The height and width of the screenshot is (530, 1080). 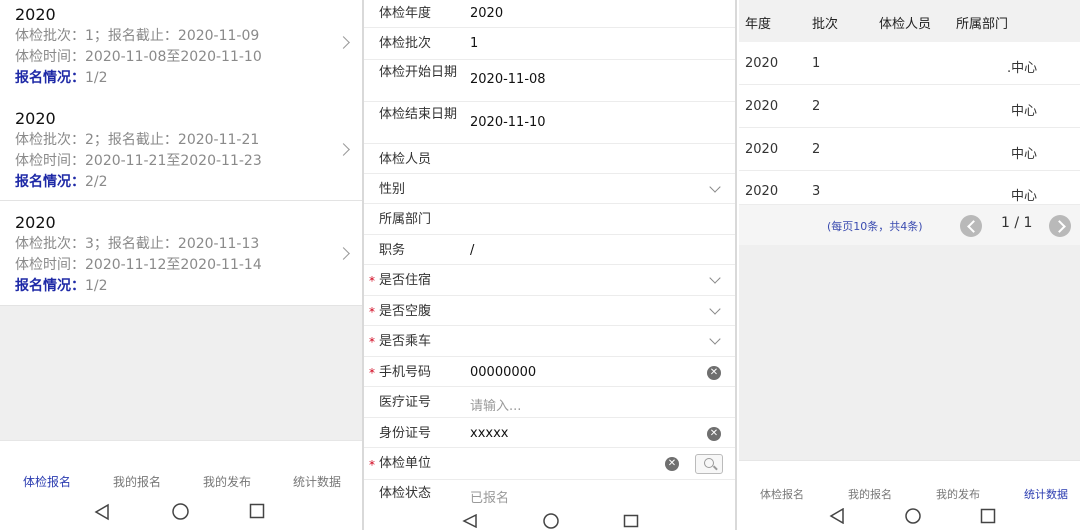 What do you see at coordinates (138, 265) in the screenshot?
I see `card-time-line: 体检时间：2020-11-12至2020-11-14` at bounding box center [138, 265].